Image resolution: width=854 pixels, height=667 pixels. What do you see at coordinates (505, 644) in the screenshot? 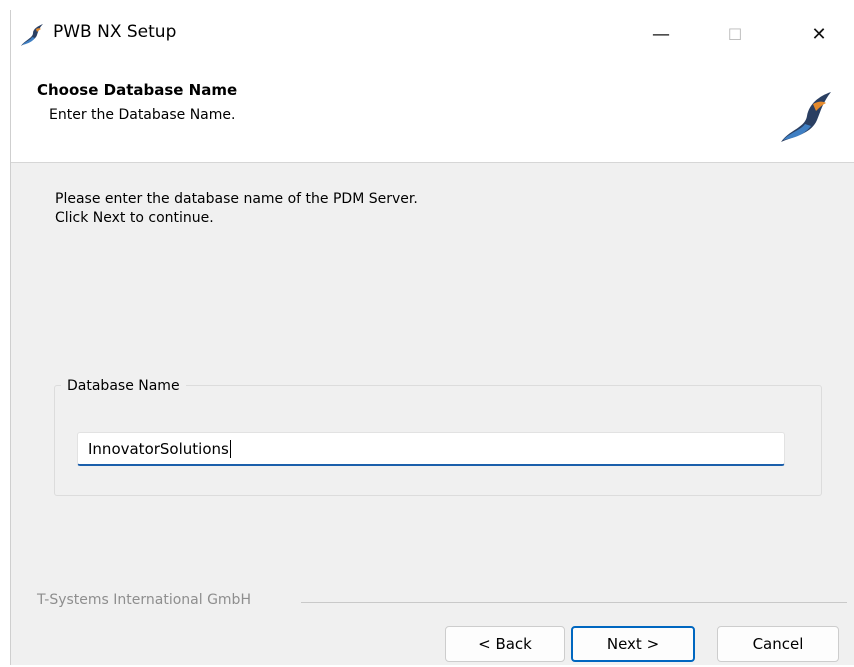
I see `back-button: < Back` at bounding box center [505, 644].